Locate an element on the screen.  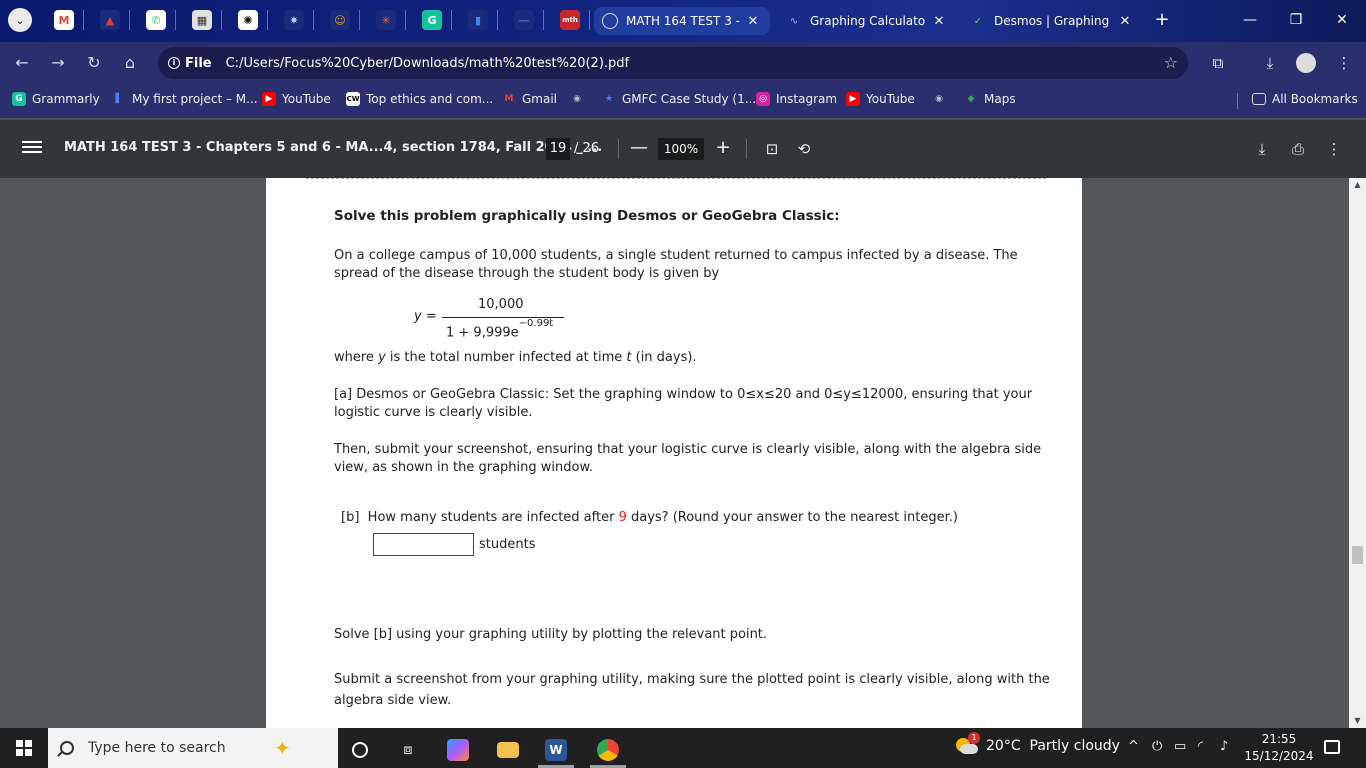
minimize-button: — is located at coordinates (1250, 20).